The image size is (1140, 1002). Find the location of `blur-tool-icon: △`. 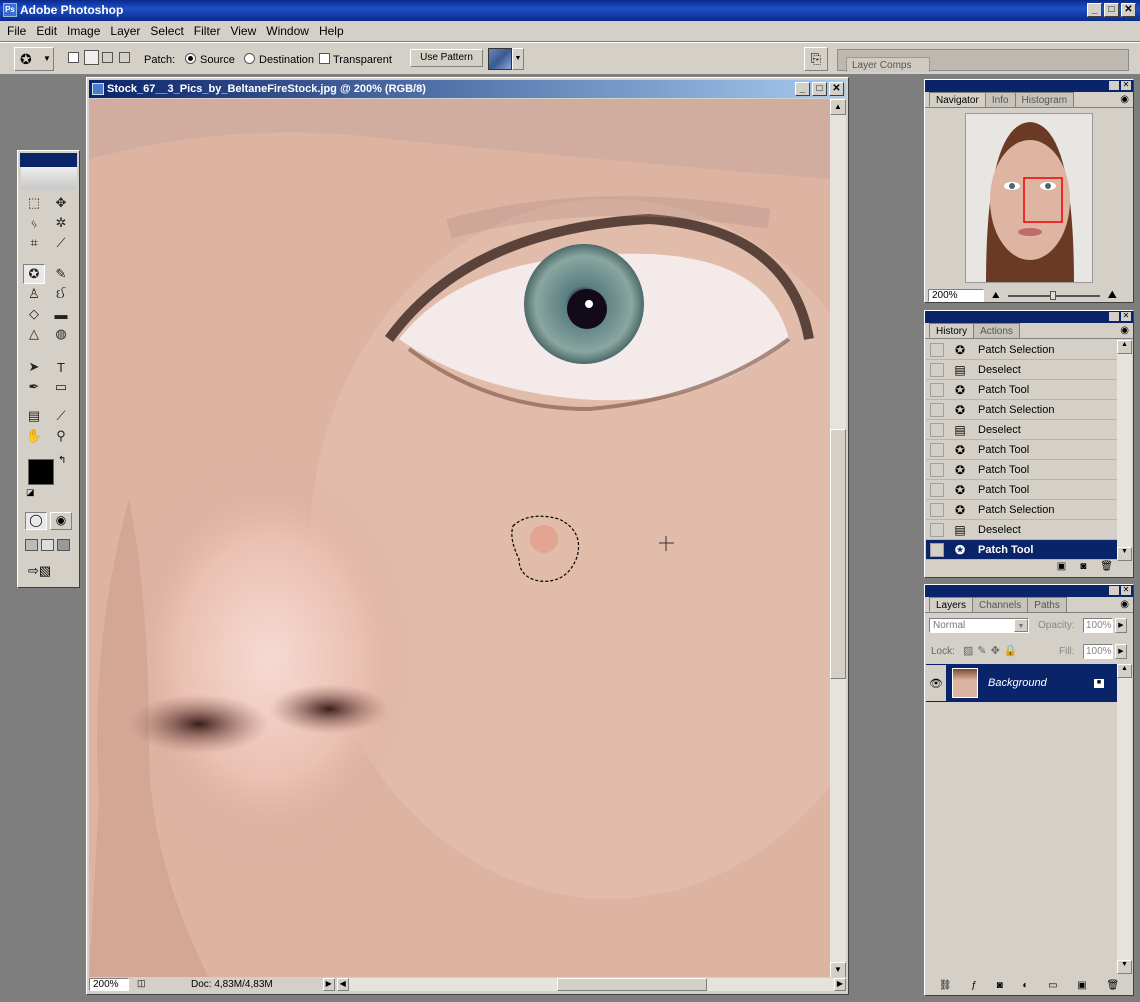

blur-tool-icon: △ is located at coordinates (34, 334).